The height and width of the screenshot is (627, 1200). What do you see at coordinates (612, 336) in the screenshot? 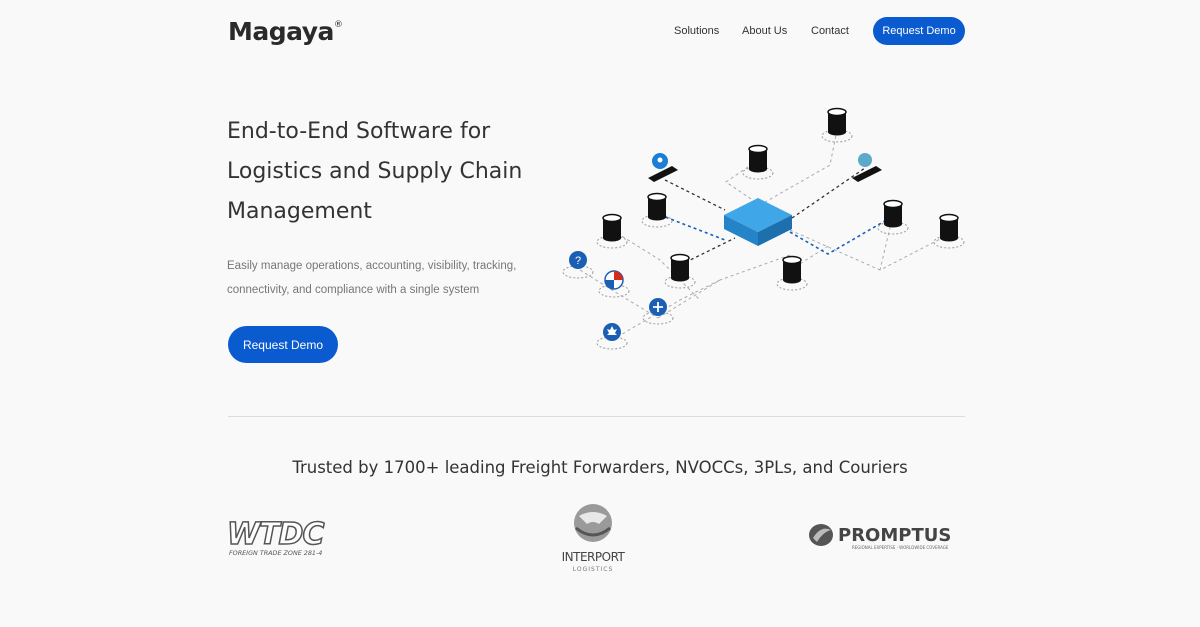
I see `maple-leaf-icon` at bounding box center [612, 336].